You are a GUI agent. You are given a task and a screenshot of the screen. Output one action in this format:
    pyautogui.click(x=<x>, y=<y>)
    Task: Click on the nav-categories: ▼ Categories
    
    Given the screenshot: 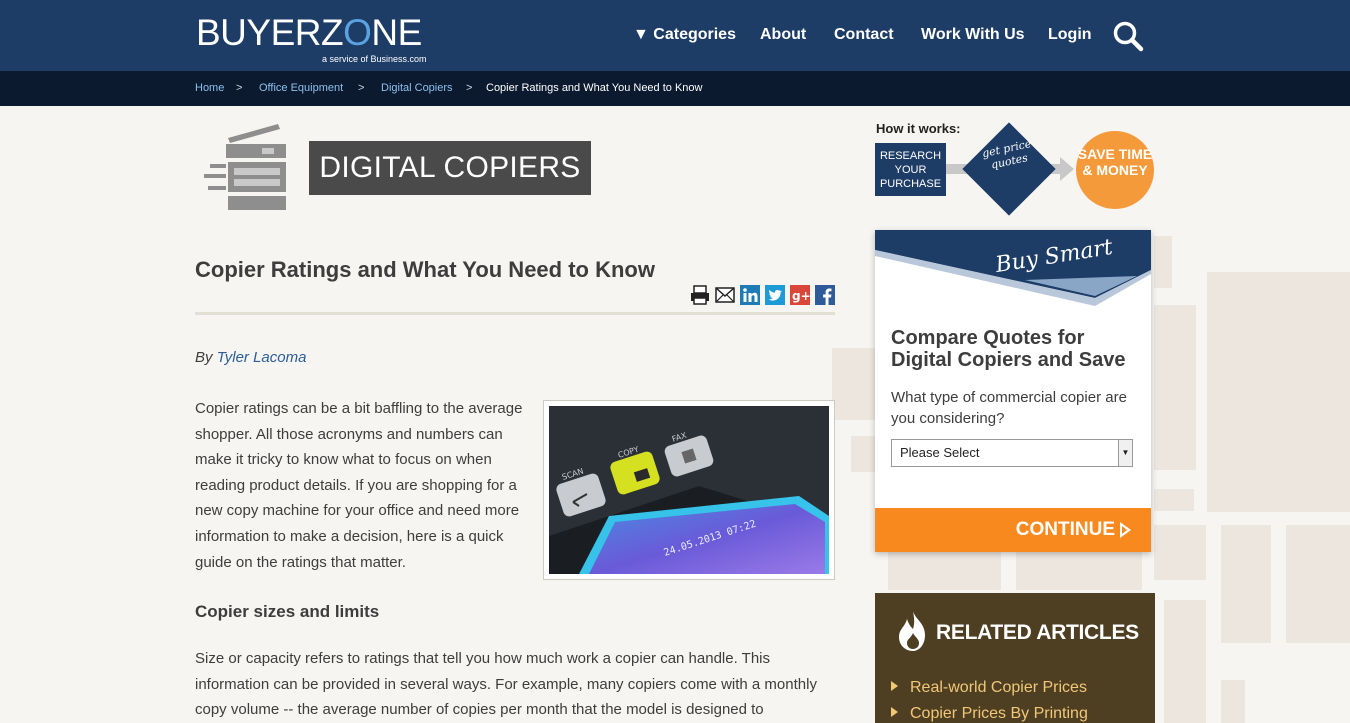 What is the action you would take?
    pyautogui.click(x=684, y=35)
    